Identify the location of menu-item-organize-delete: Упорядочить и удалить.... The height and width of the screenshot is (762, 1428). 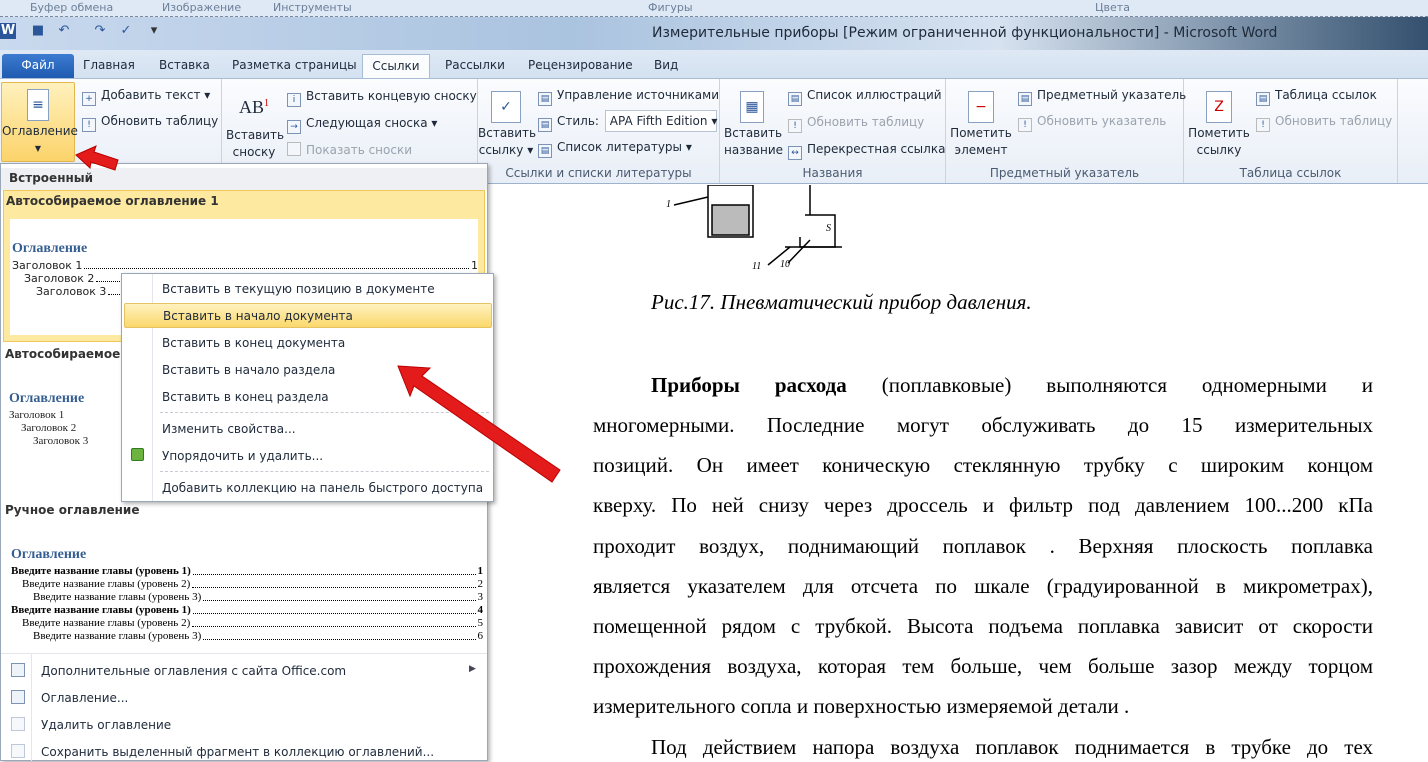
(308, 456).